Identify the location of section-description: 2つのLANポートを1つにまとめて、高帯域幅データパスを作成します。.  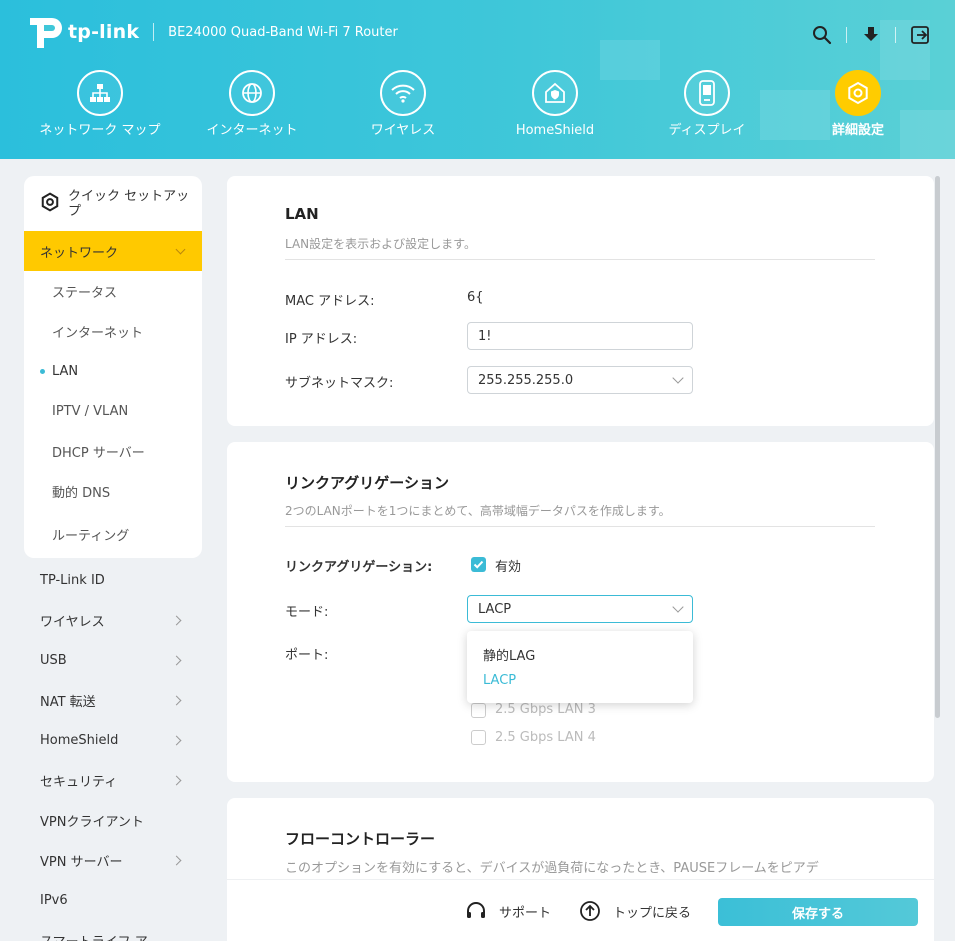
(478, 511).